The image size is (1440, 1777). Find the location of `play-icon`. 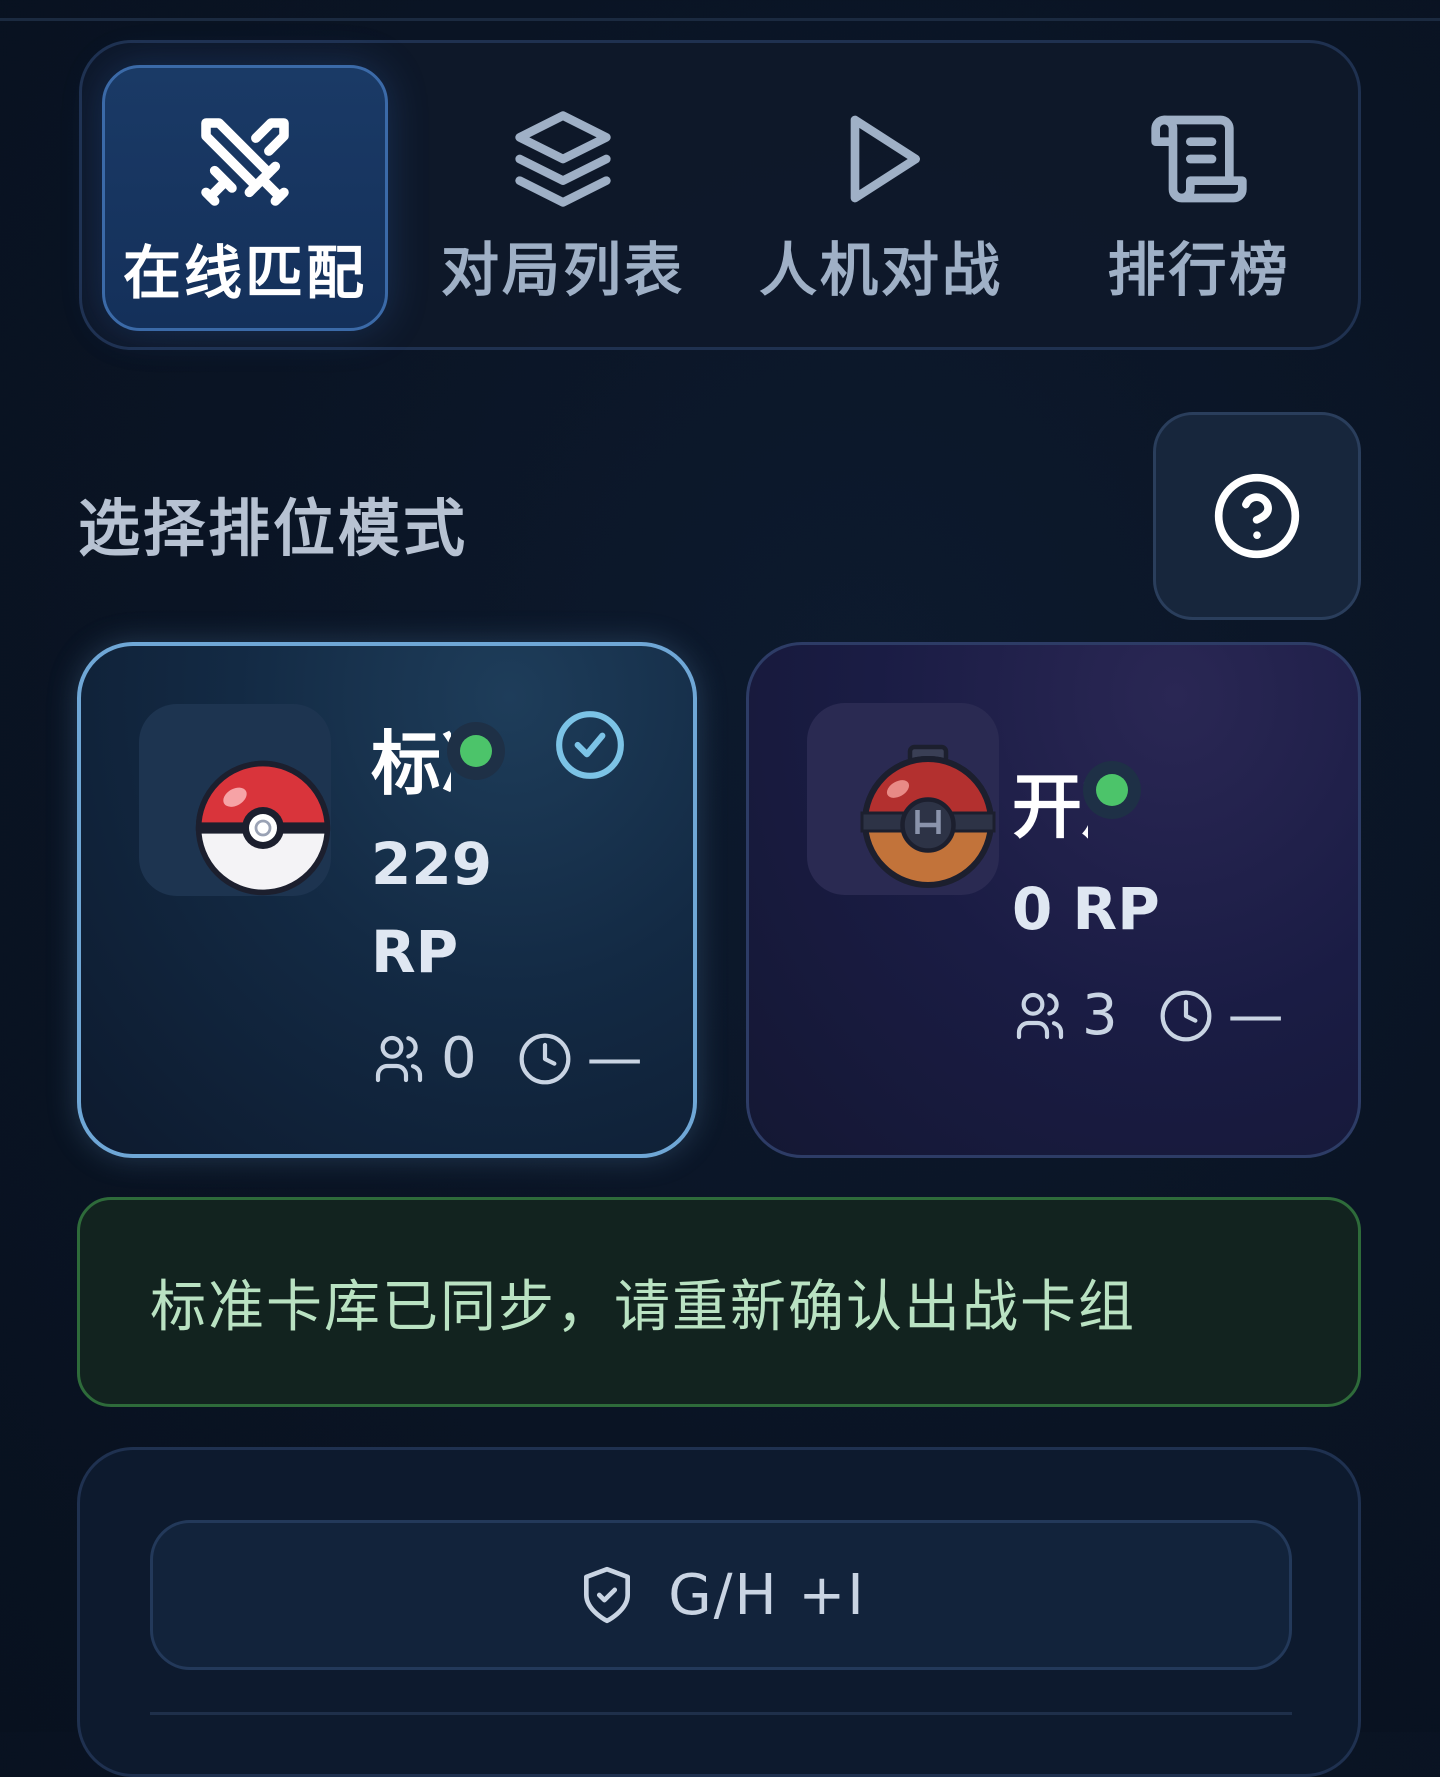

play-icon is located at coordinates (885, 159).